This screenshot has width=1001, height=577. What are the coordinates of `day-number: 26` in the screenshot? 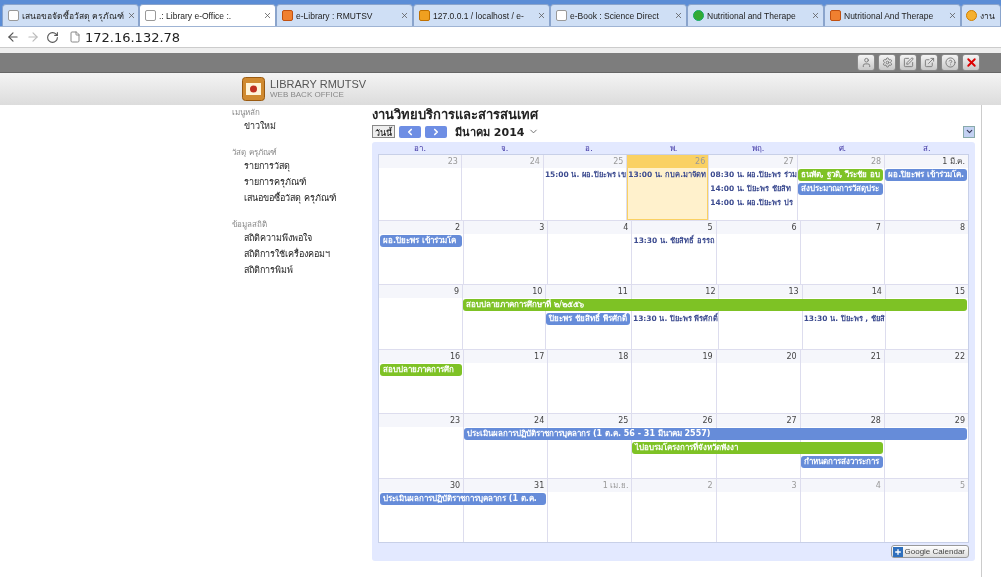 It's located at (674, 420).